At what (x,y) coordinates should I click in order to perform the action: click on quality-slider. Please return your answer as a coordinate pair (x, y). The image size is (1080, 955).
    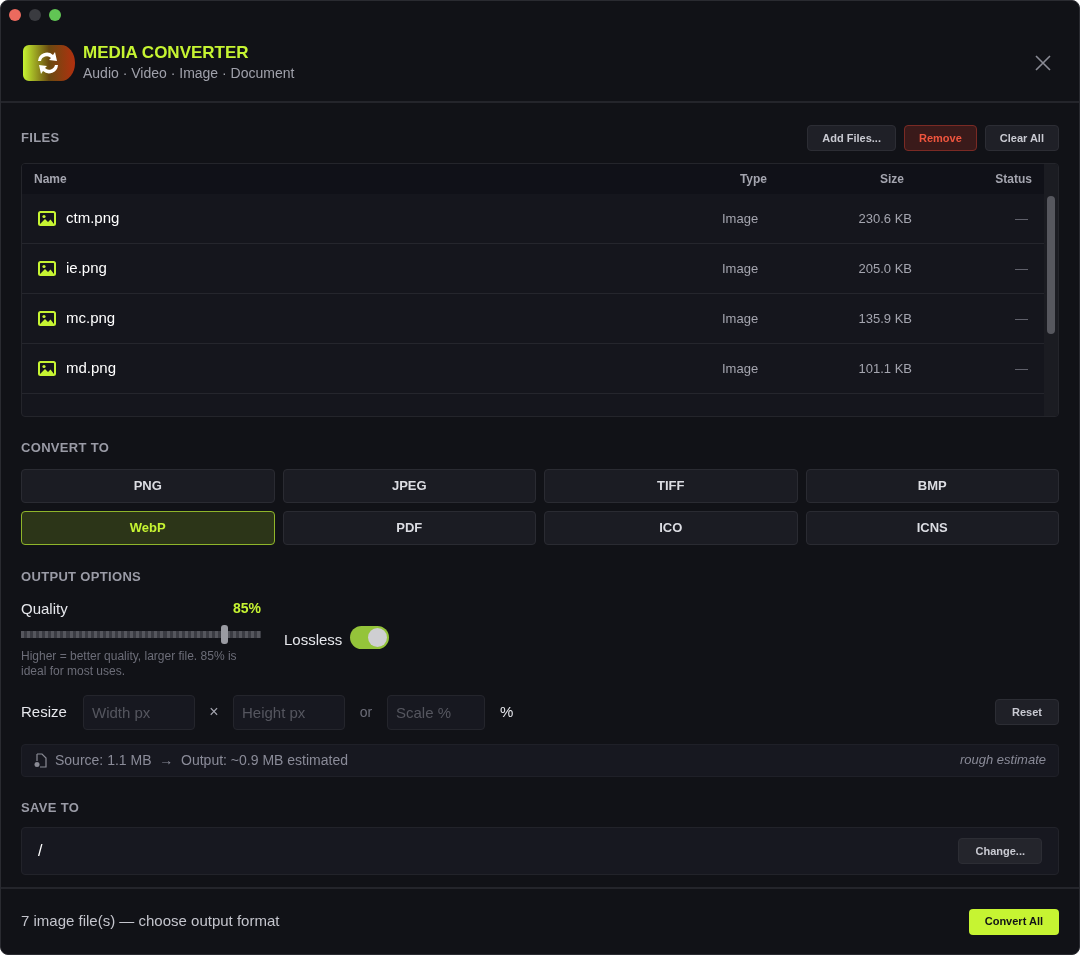
    Looking at the image, I should click on (141, 634).